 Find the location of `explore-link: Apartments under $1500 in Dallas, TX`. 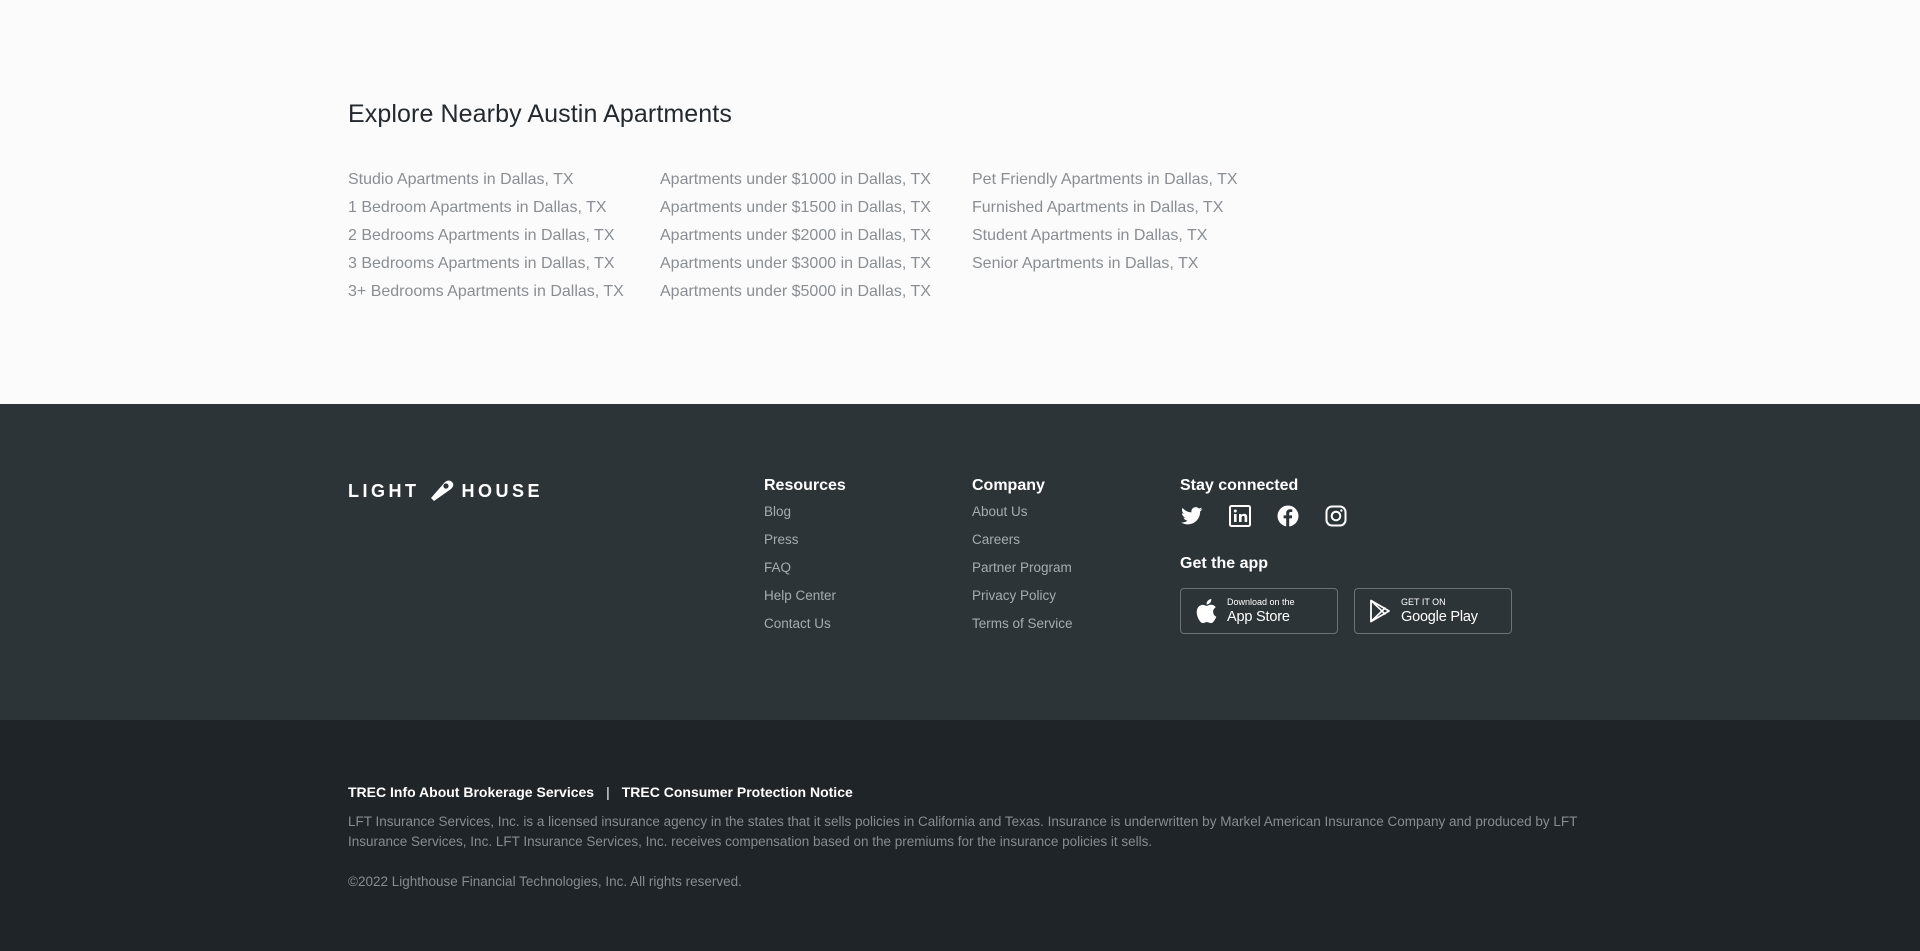

explore-link: Apartments under $1500 in Dallas, TX is located at coordinates (795, 212).